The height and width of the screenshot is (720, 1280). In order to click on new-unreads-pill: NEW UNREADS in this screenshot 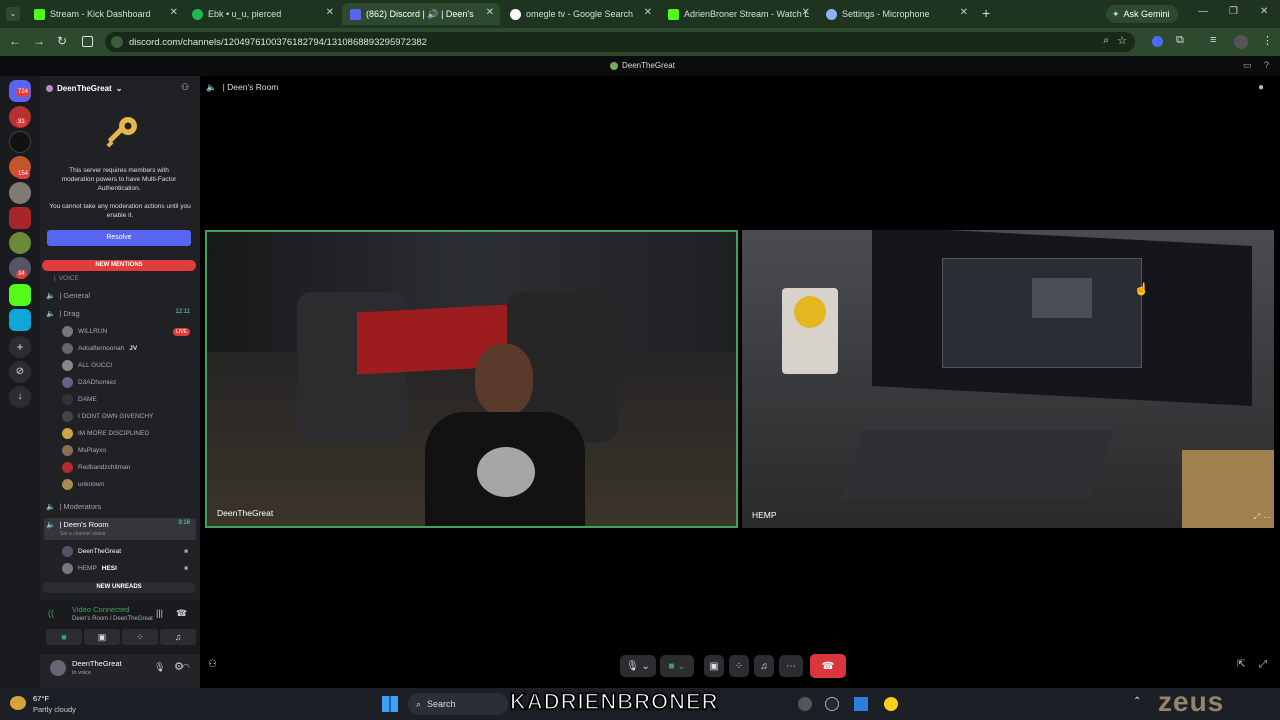, I will do `click(119, 587)`.